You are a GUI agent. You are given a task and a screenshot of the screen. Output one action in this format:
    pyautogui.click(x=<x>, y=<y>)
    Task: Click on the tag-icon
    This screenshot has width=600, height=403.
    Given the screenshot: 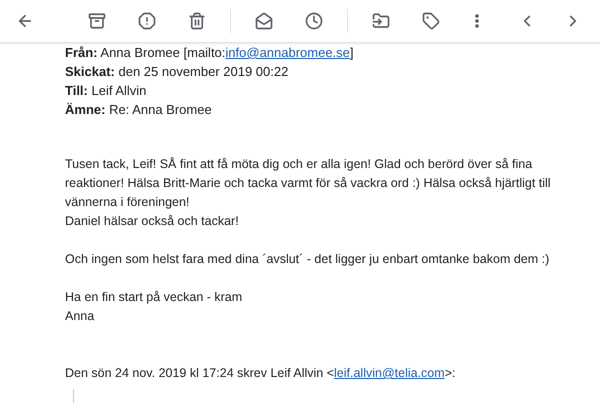 What is the action you would take?
    pyautogui.click(x=431, y=21)
    